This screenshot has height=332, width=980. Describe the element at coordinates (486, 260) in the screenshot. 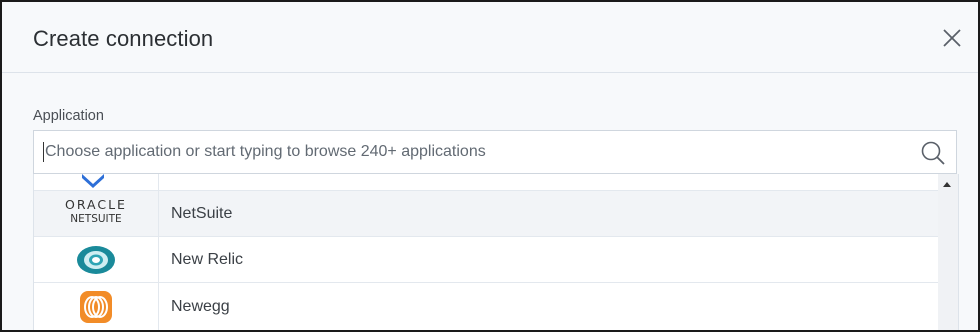

I see `list-item-new-relic: New Relic` at that location.